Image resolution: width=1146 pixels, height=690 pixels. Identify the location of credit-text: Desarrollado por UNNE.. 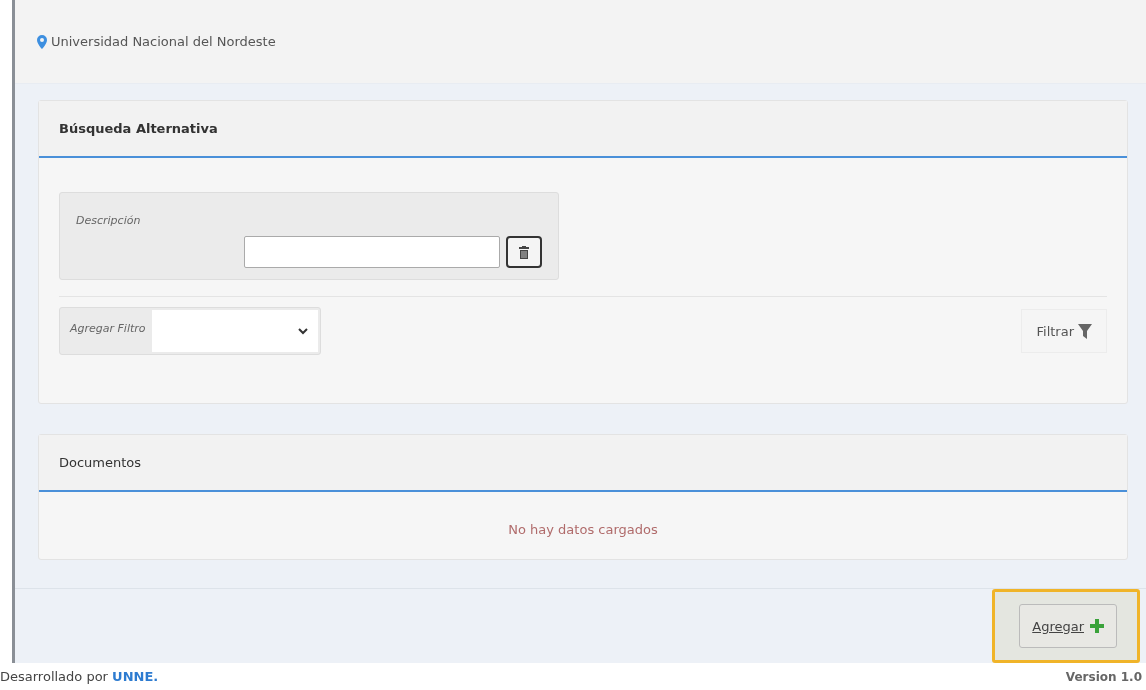
(79, 676).